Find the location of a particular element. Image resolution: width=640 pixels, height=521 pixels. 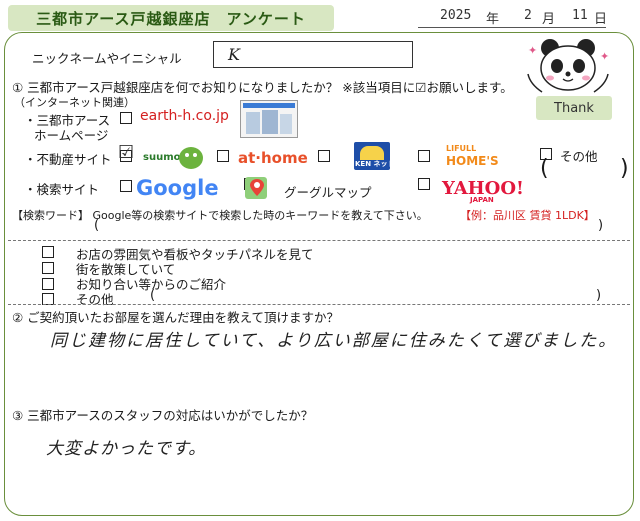

realestate-check-mark: ☑ is located at coordinates (126, 152).